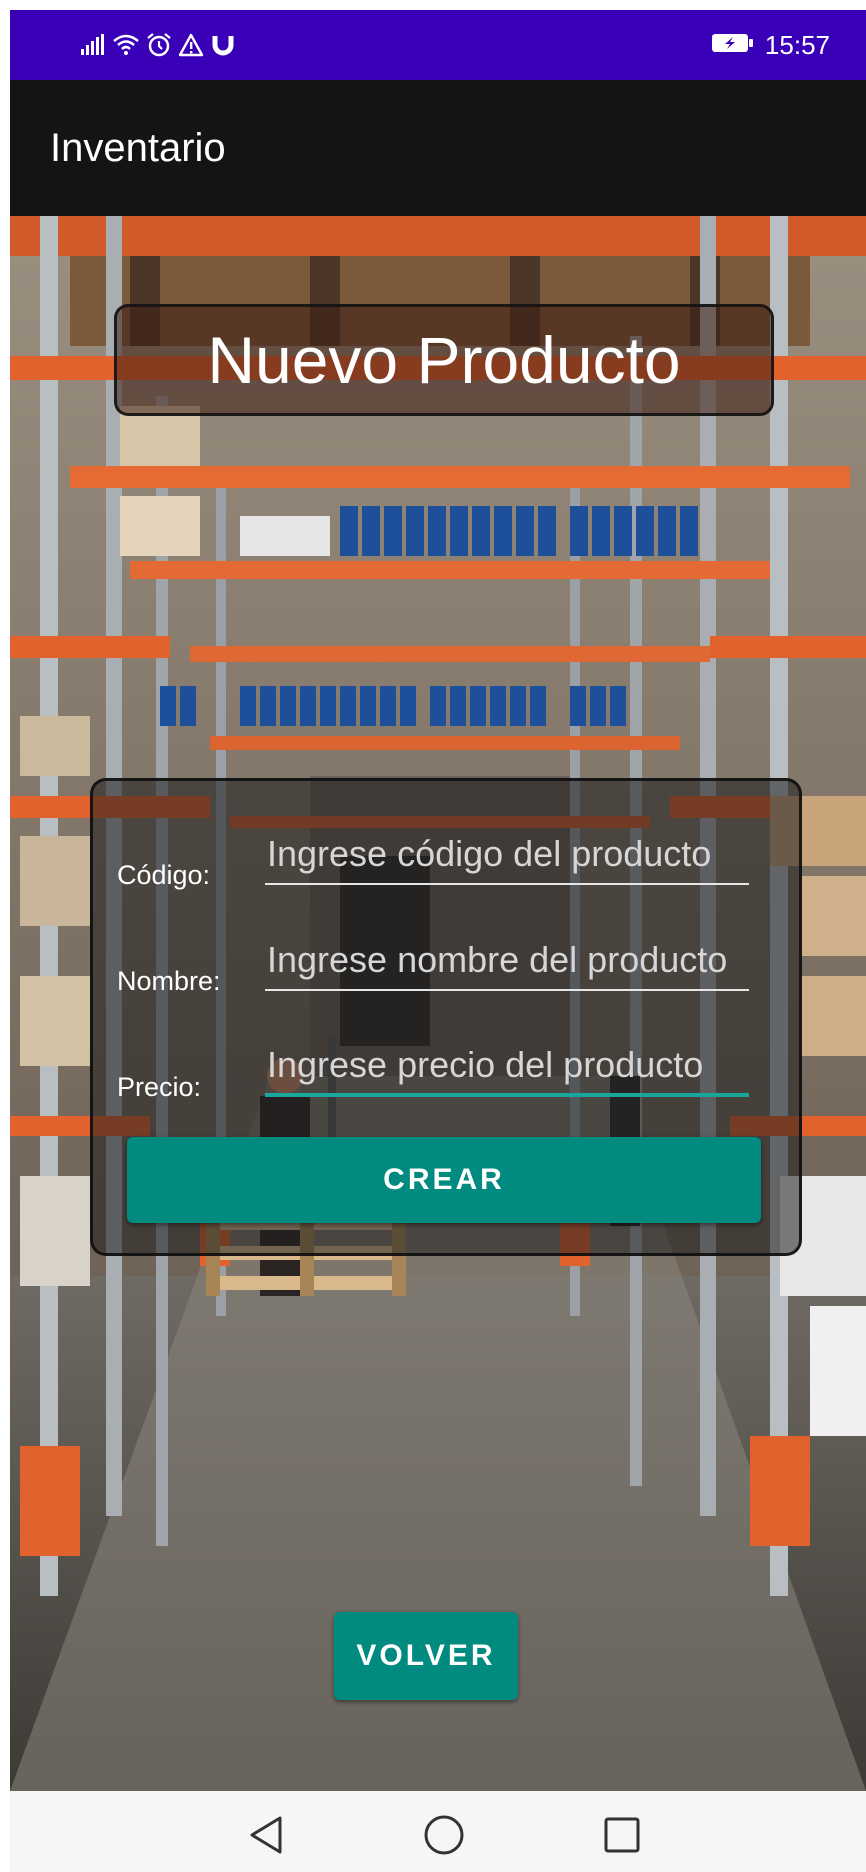  I want to click on title-panel: Nuevo Producto, so click(444, 360).